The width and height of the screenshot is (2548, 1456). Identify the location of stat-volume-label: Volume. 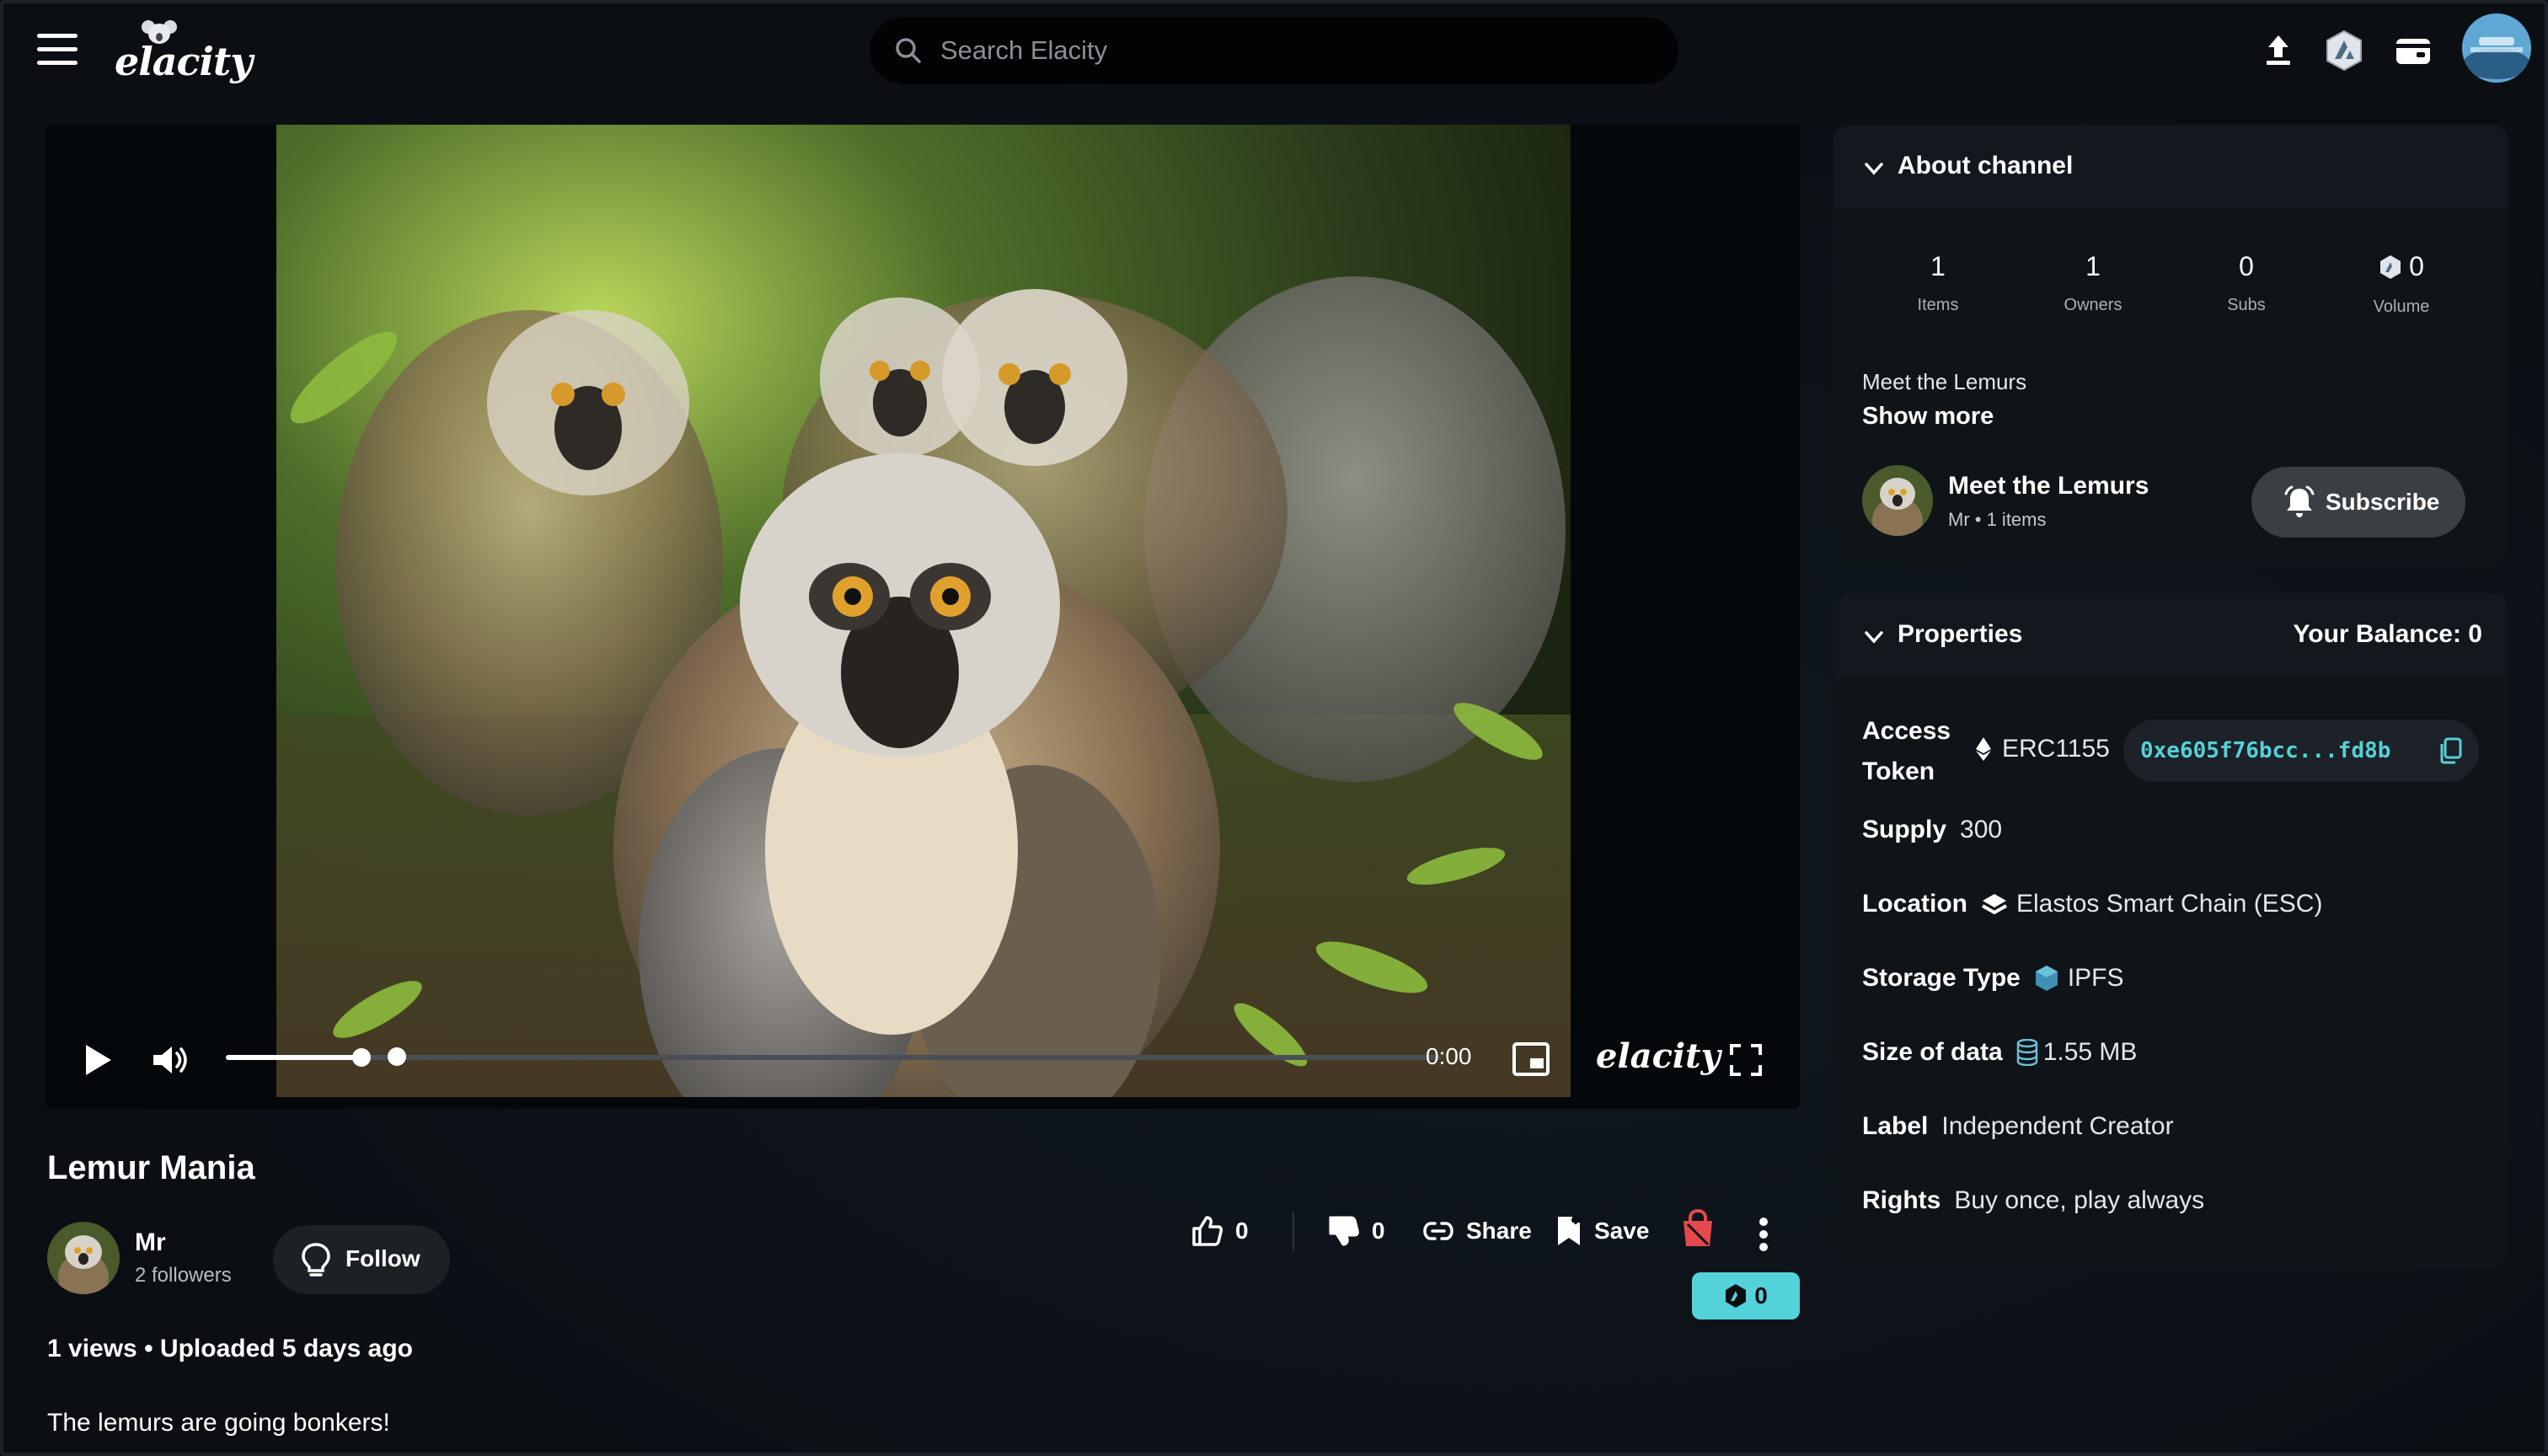
(2401, 306).